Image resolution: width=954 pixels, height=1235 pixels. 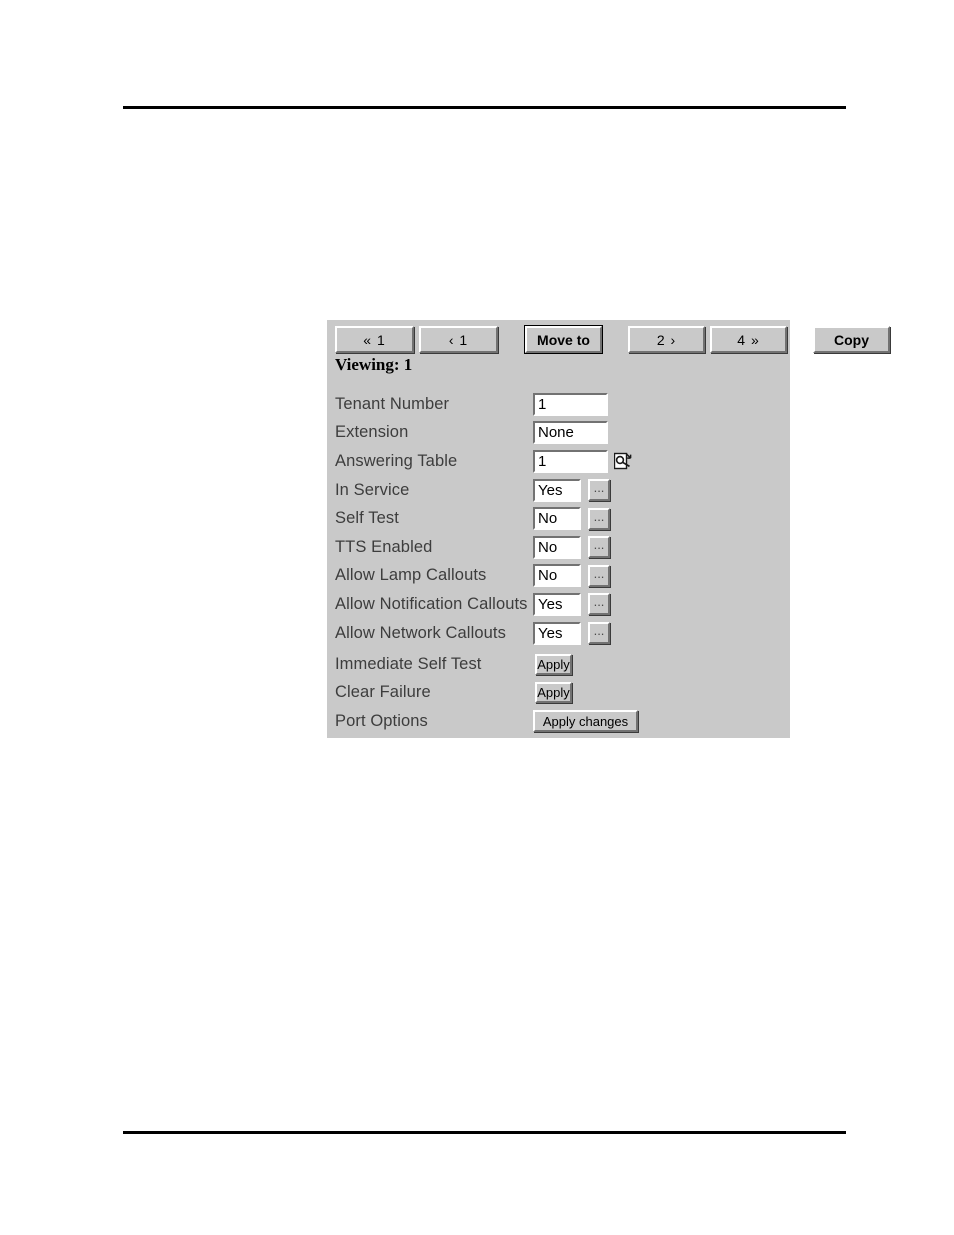 I want to click on last-record-button: 4 », so click(x=748, y=339).